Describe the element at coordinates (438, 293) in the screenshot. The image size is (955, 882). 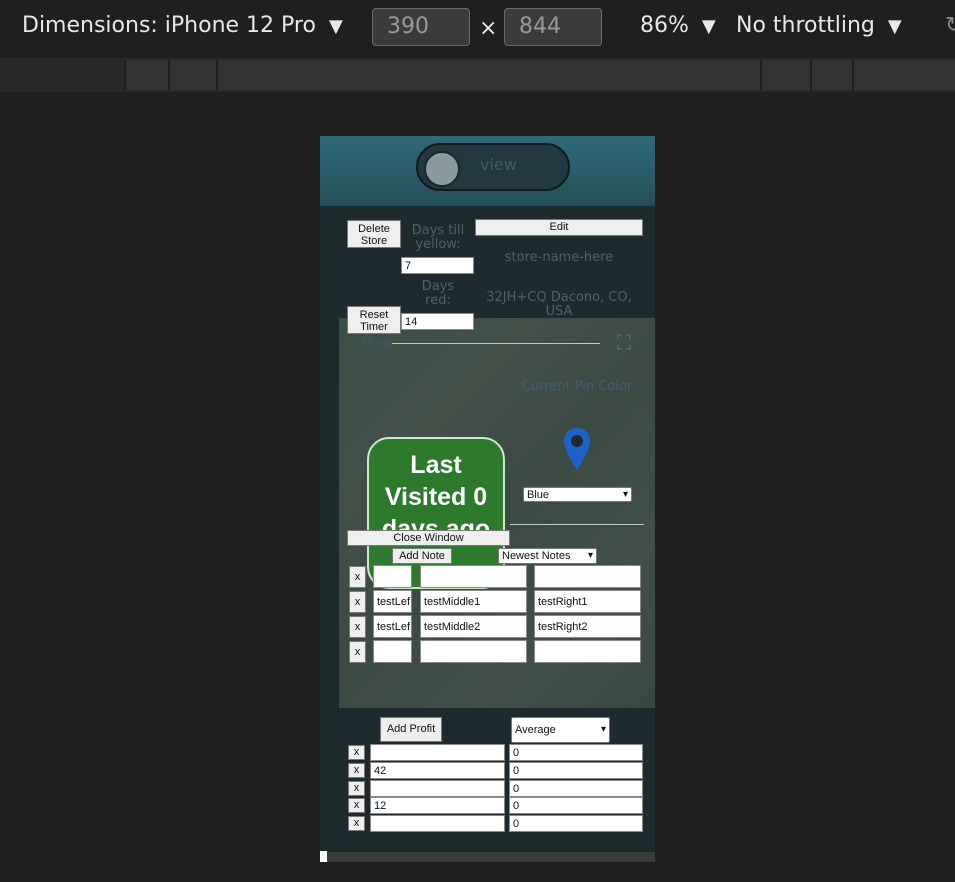
I see `days-red-label: Days red:` at that location.